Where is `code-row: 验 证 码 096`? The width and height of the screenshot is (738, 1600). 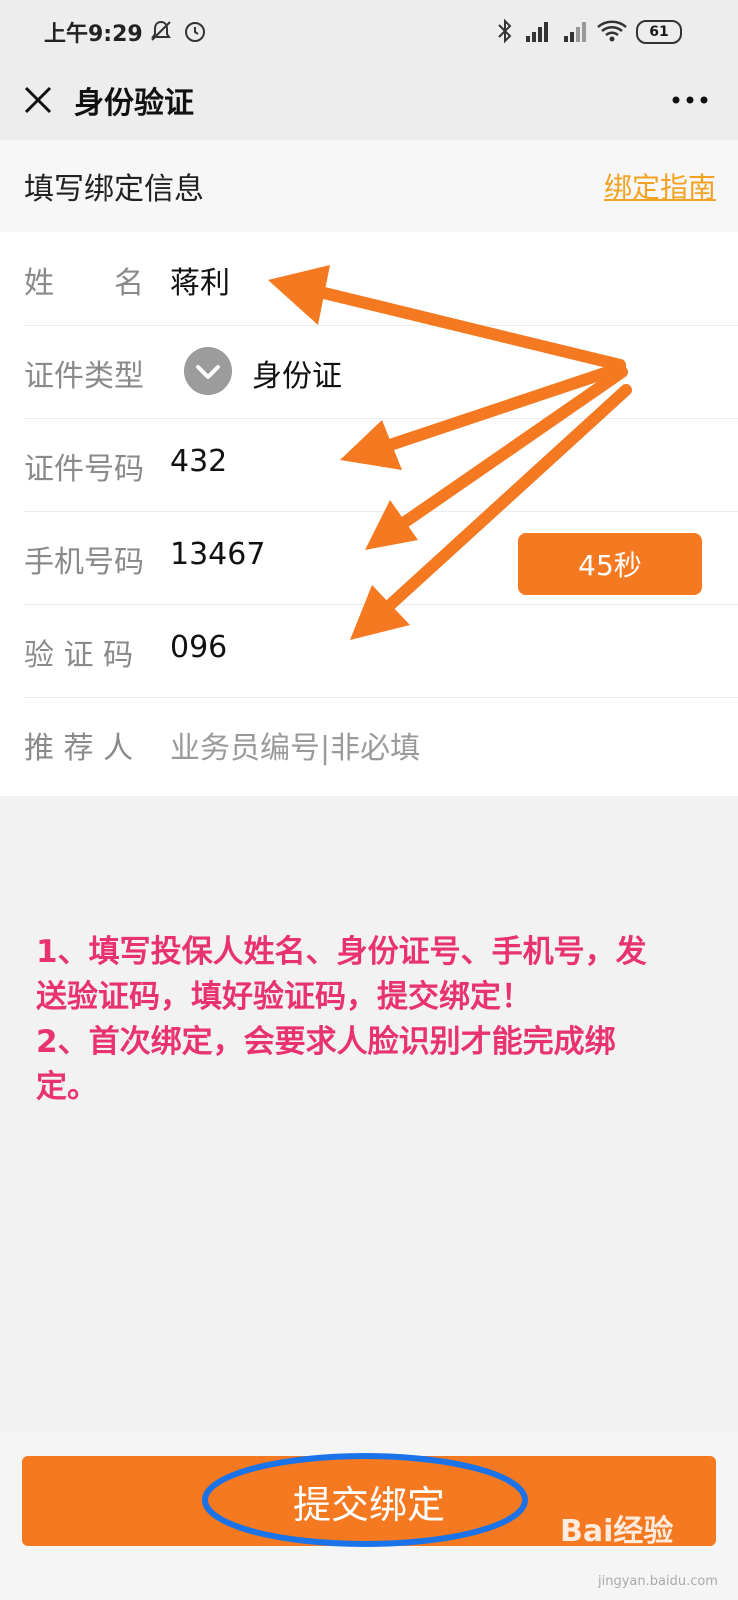
code-row: 验 证 码 096 is located at coordinates (381, 651).